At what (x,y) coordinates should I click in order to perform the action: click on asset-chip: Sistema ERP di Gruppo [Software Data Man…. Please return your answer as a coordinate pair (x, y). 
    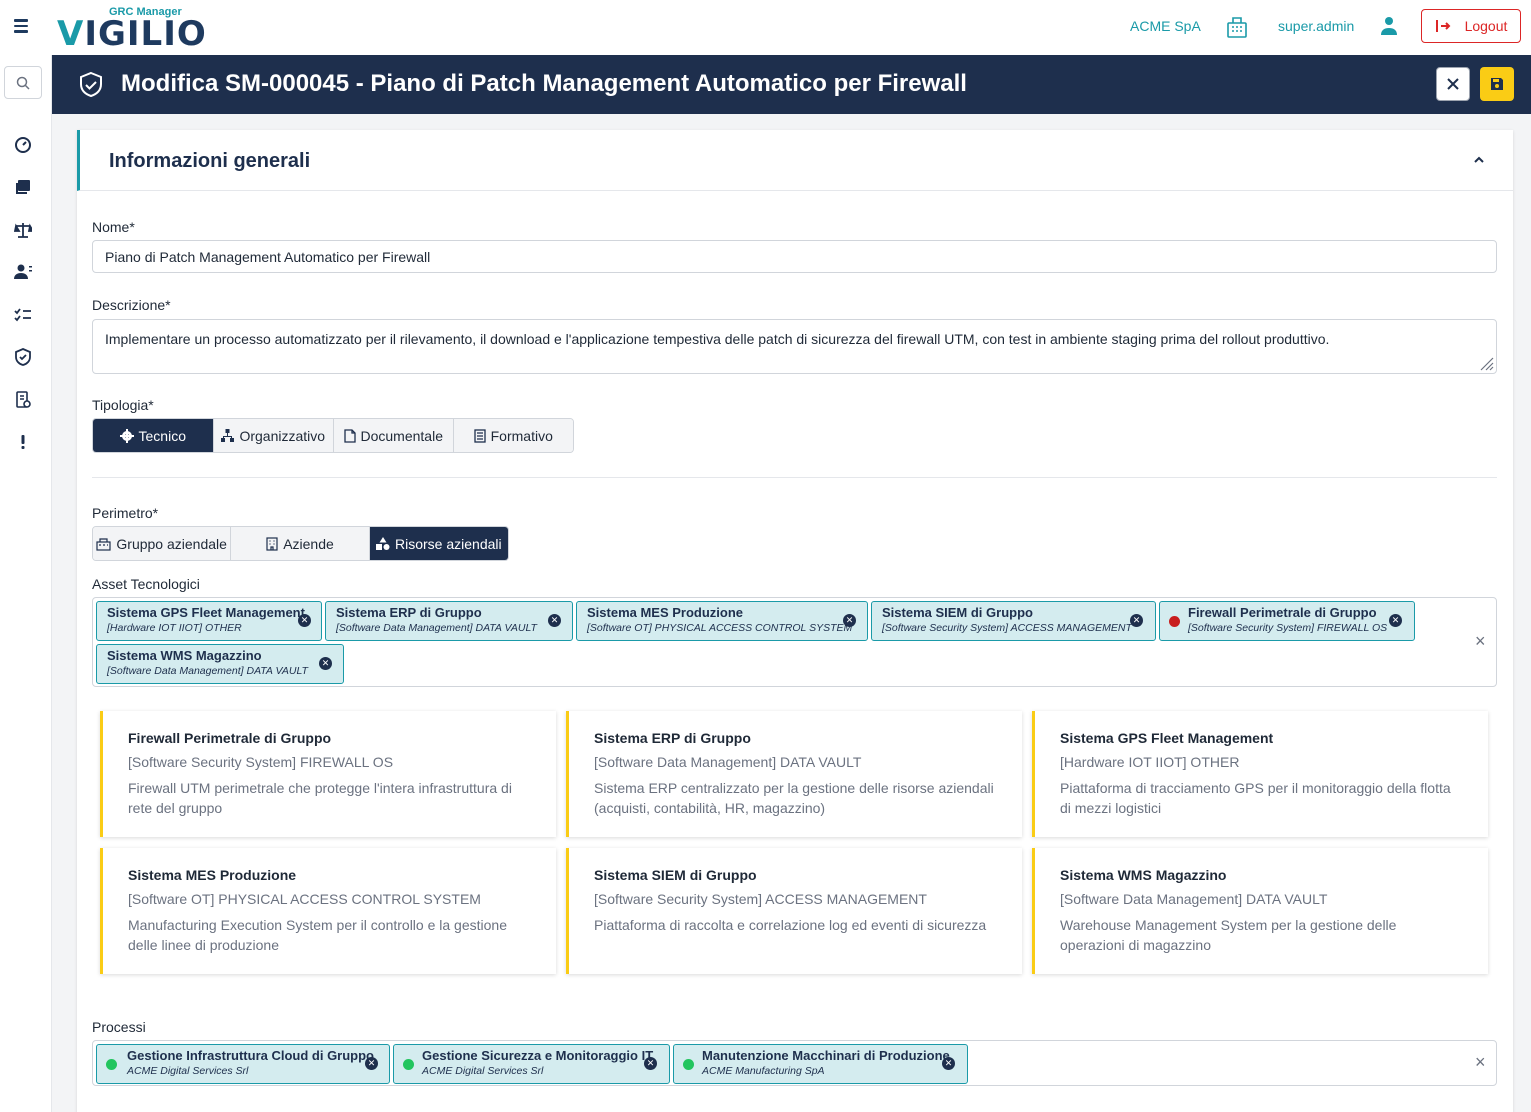
    Looking at the image, I should click on (449, 621).